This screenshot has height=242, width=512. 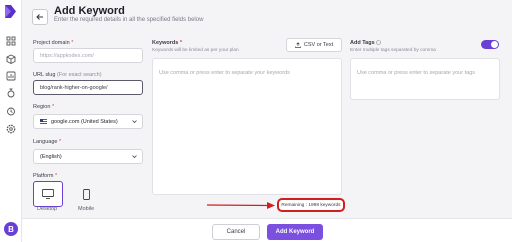 What do you see at coordinates (490, 44) in the screenshot?
I see `tags-toggle` at bounding box center [490, 44].